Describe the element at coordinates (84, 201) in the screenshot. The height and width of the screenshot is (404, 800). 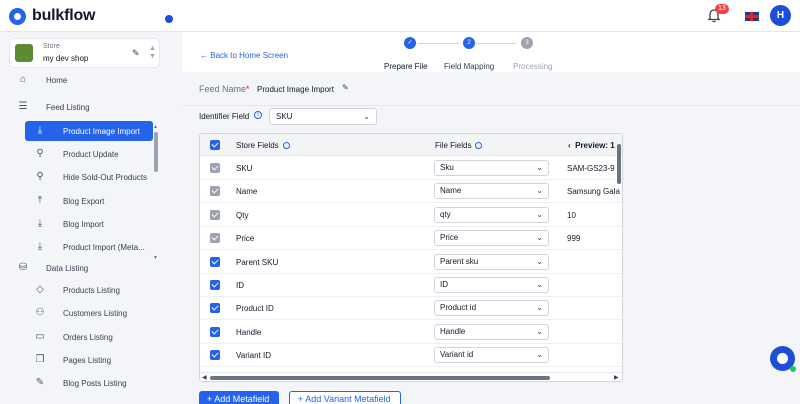
I see `sidebar-item-label: Blog Export` at that location.